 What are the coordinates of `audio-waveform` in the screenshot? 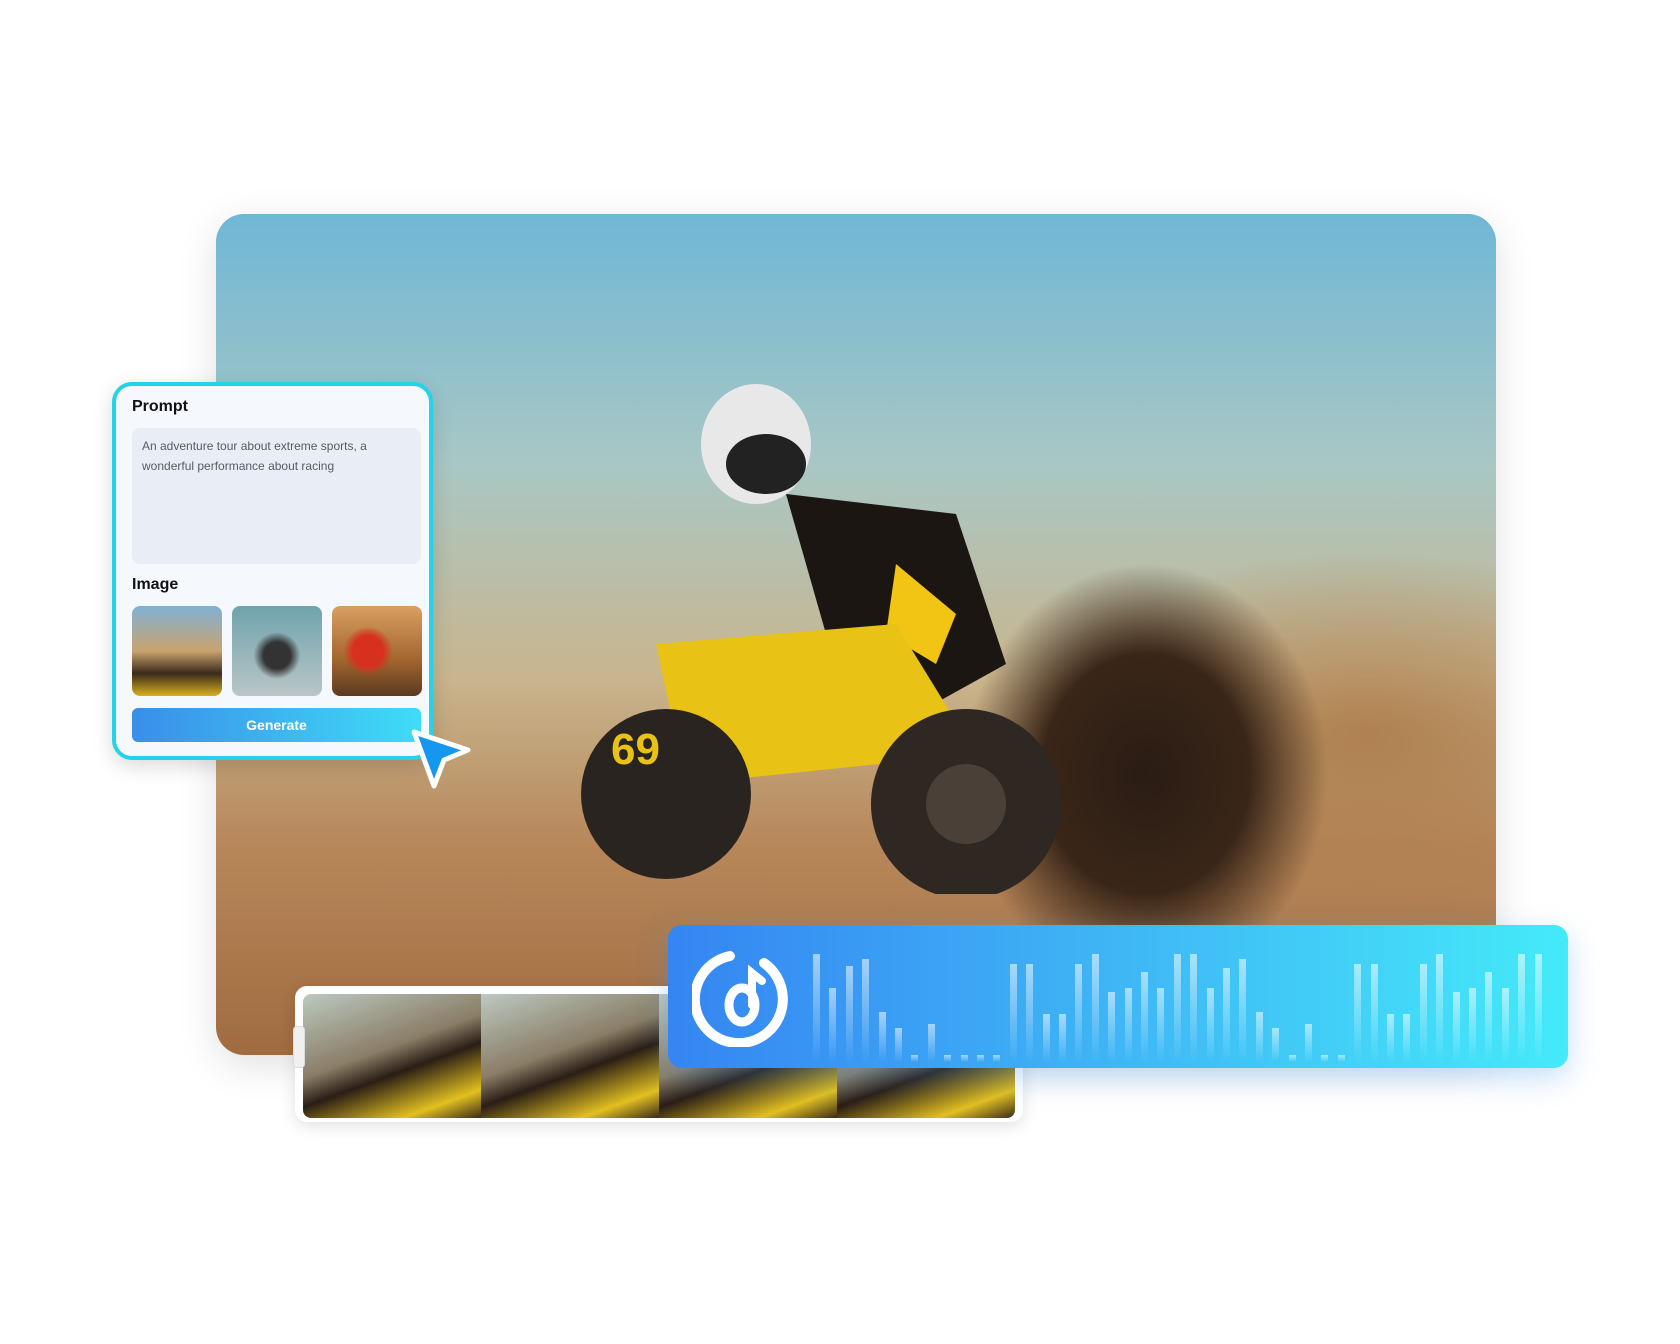 It's located at (1185, 1000).